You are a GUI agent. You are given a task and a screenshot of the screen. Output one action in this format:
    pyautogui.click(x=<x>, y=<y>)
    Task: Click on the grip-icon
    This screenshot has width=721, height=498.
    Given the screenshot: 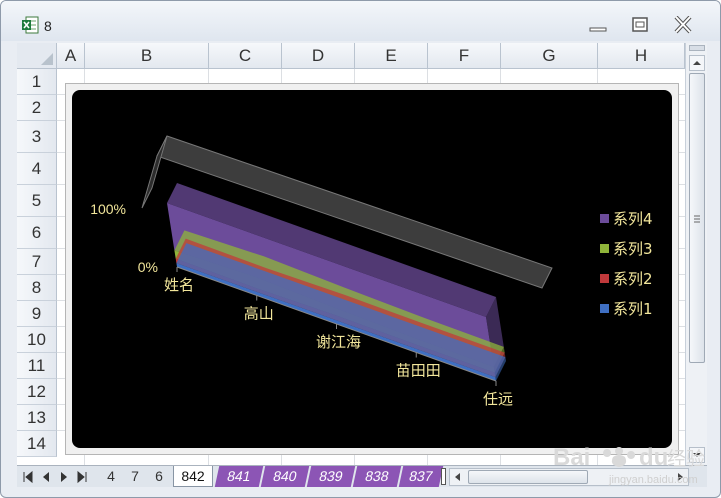 What is the action you would take?
    pyautogui.click(x=697, y=219)
    